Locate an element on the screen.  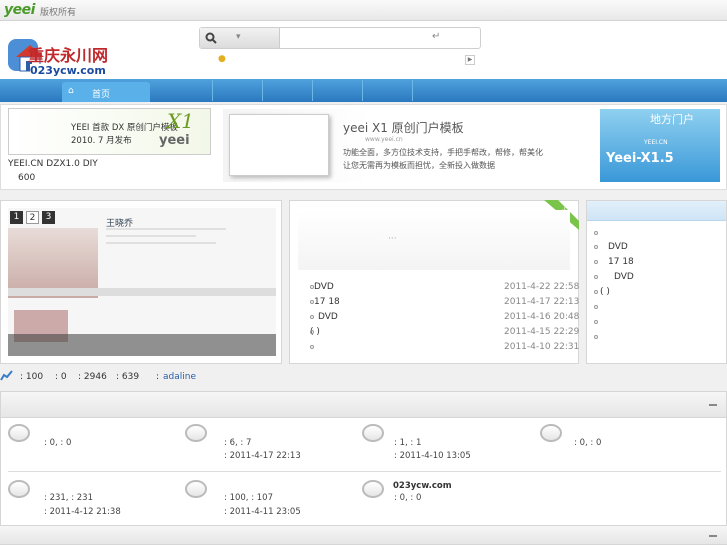
notice-bar: ● ▶ is located at coordinates (340, 61).